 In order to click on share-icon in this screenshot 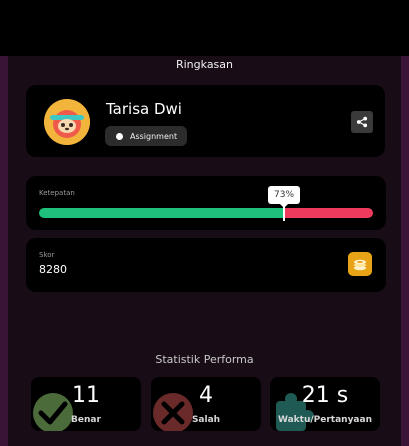, I will do `click(362, 122)`.